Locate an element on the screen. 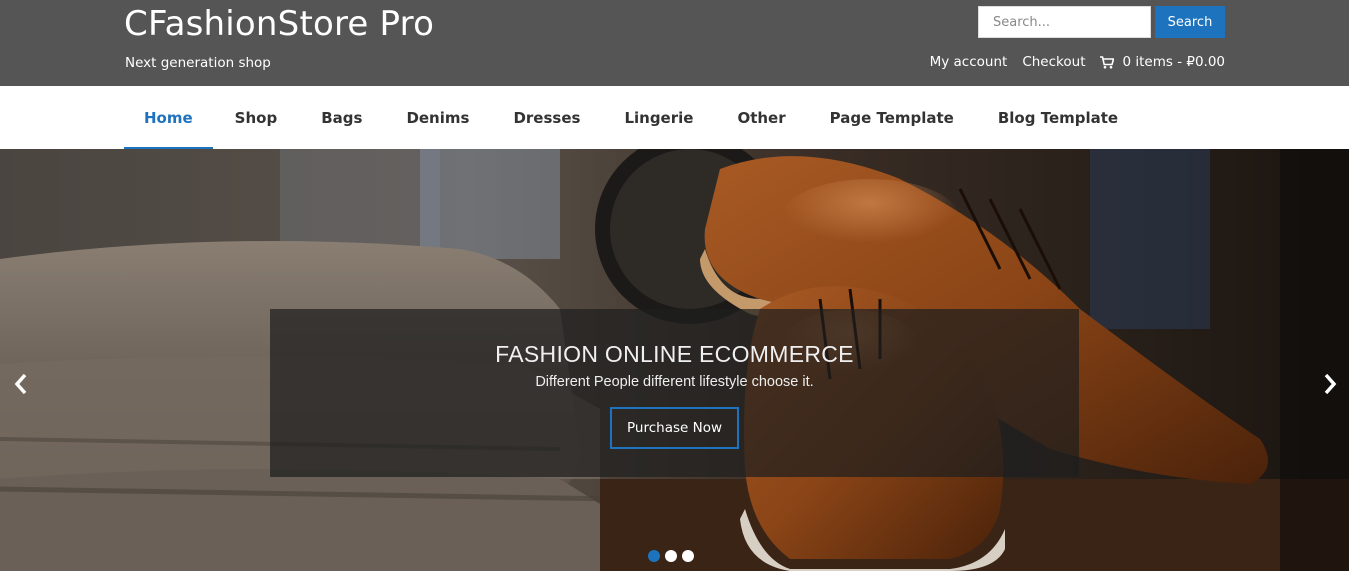 This screenshot has height=571, width=1349. cart-summary: 0 items - ₽0.00 is located at coordinates (1173, 62).